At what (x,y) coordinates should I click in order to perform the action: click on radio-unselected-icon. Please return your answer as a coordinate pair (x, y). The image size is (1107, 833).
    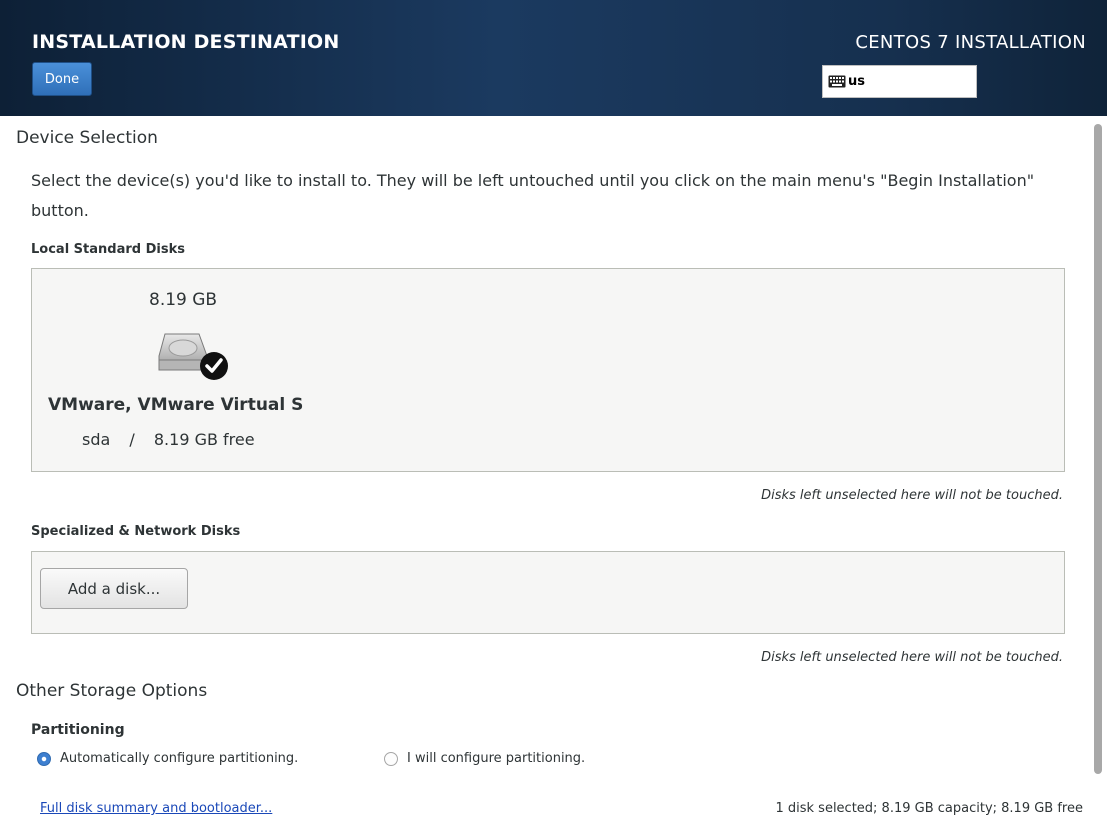
    Looking at the image, I should click on (391, 758).